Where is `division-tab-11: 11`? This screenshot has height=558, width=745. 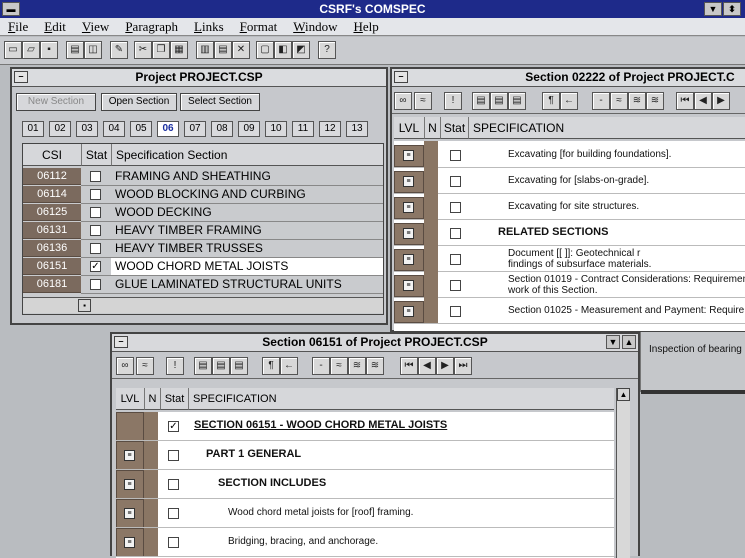 division-tab-11: 11 is located at coordinates (303, 129).